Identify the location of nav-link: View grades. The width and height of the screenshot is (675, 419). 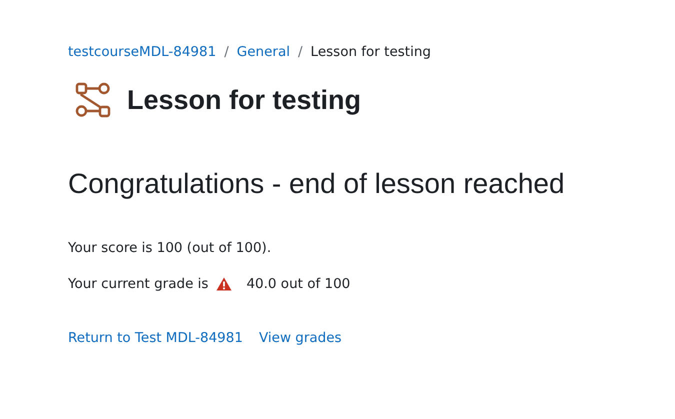
(300, 338).